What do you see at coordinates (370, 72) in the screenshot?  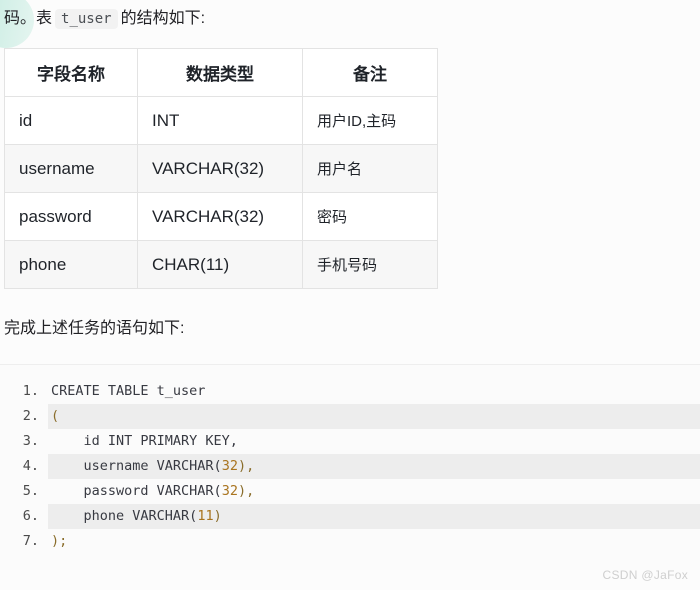 I see `col-header-remark: 备注` at bounding box center [370, 72].